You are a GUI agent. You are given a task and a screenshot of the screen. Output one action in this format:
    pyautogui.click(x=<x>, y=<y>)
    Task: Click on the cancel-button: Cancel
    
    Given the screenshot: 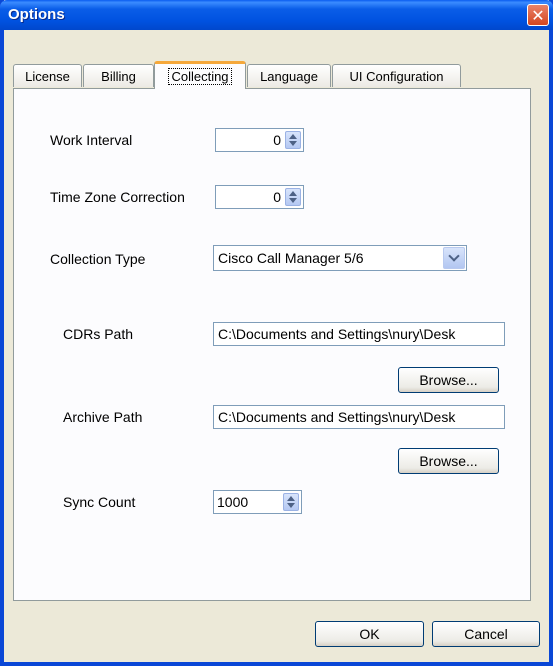 What is the action you would take?
    pyautogui.click(x=486, y=634)
    